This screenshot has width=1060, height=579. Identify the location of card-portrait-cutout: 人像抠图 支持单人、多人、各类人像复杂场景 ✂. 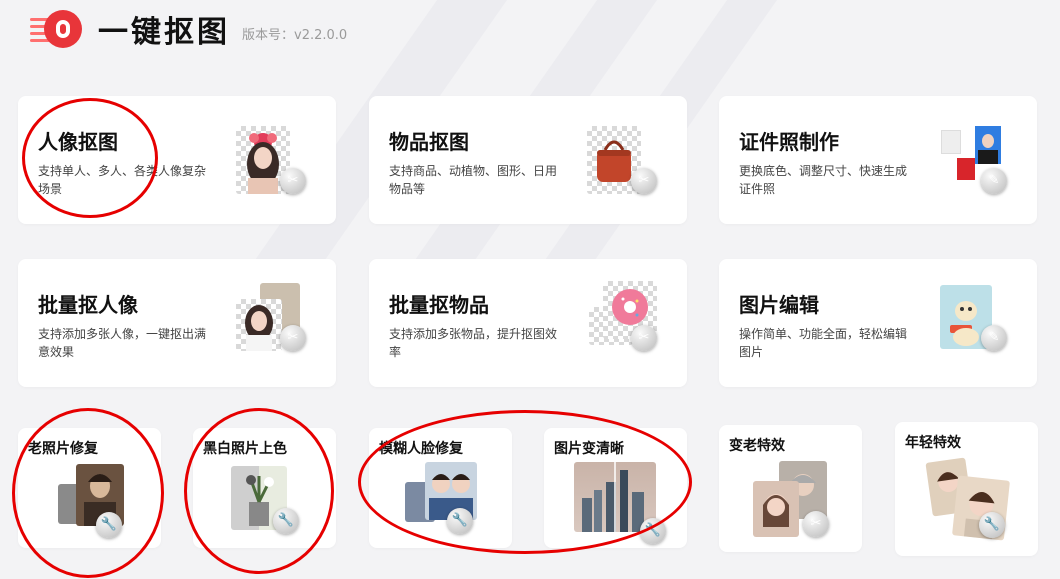
(177, 160).